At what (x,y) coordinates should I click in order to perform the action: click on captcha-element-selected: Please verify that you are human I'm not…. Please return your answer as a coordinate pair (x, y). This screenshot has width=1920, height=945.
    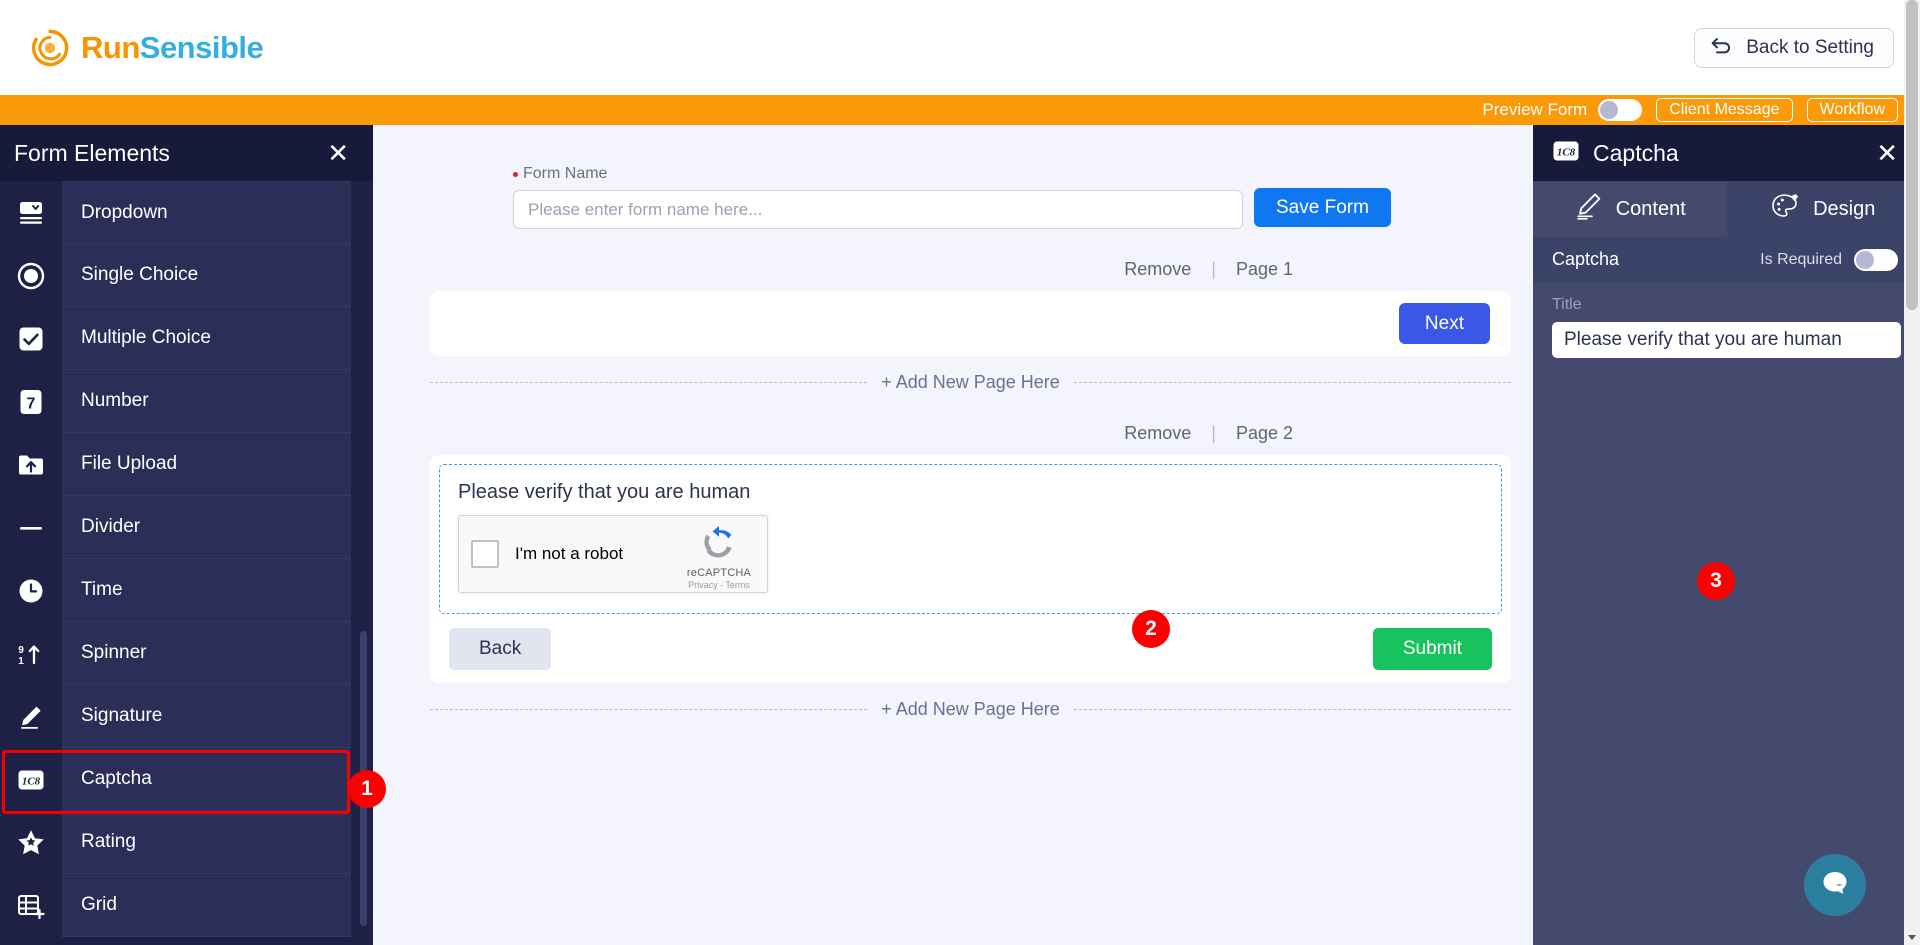
    Looking at the image, I should click on (970, 539).